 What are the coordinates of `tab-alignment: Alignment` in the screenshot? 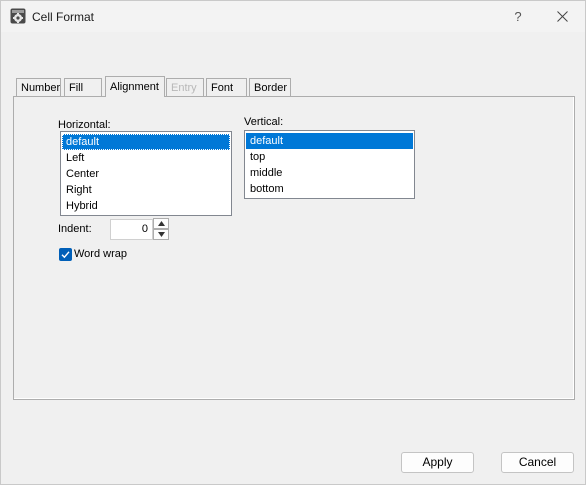 It's located at (135, 86).